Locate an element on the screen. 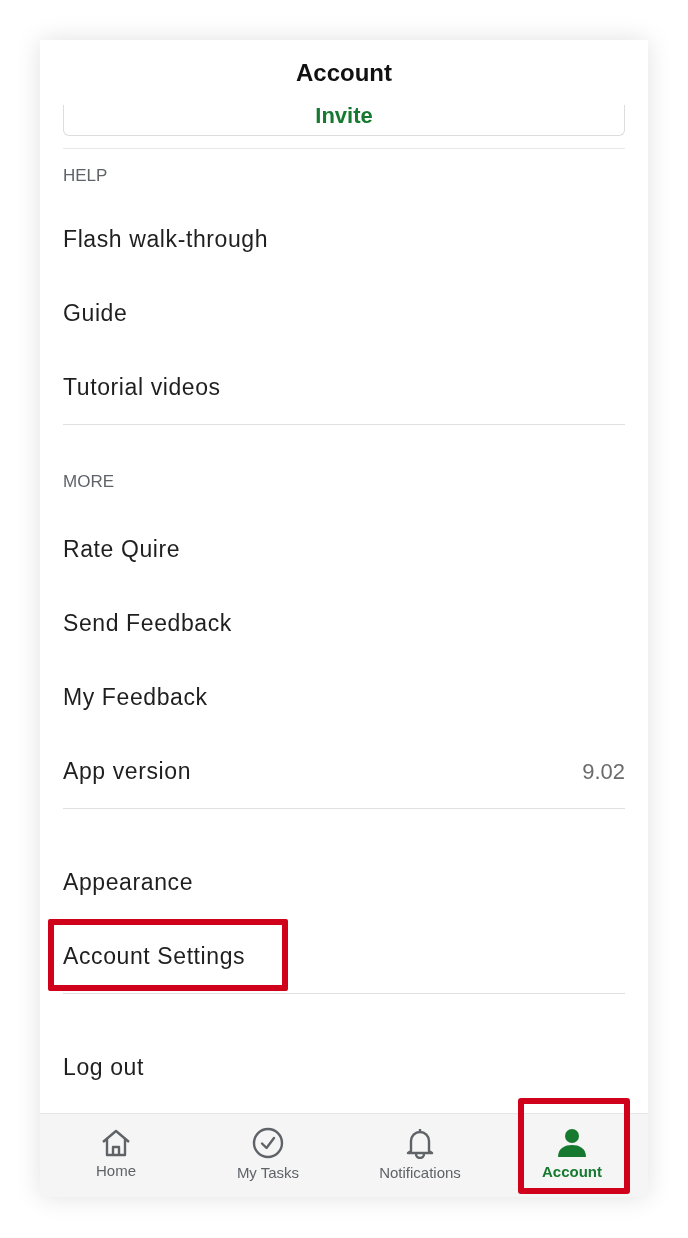 Image resolution: width=688 pixels, height=1238 pixels. page-title: Account is located at coordinates (344, 72).